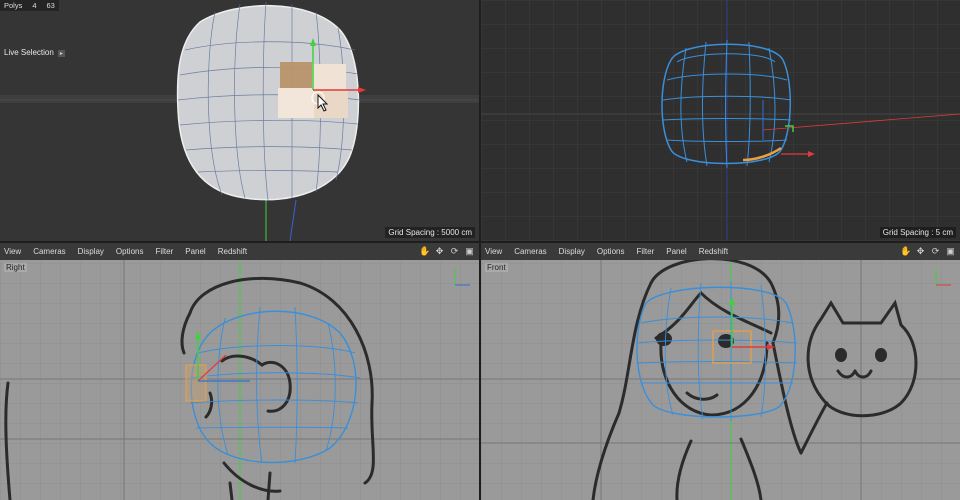 This screenshot has height=500, width=960. Describe the element at coordinates (13, 5) in the screenshot. I see `poly-stats-label: Polys` at that location.